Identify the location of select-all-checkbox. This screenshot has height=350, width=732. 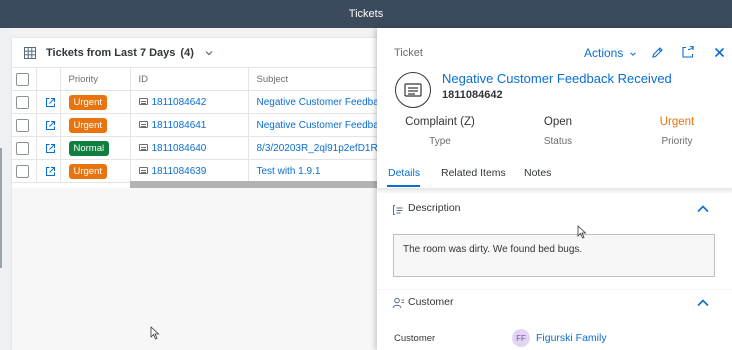
(22, 79).